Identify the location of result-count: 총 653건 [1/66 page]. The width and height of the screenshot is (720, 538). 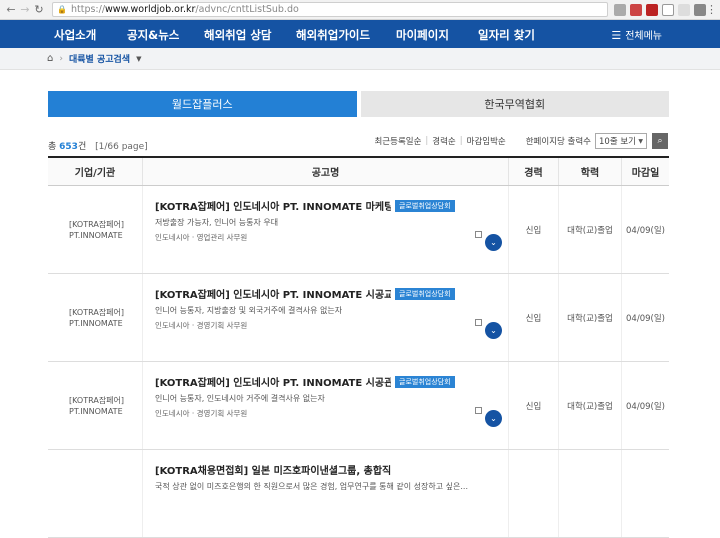
(98, 145).